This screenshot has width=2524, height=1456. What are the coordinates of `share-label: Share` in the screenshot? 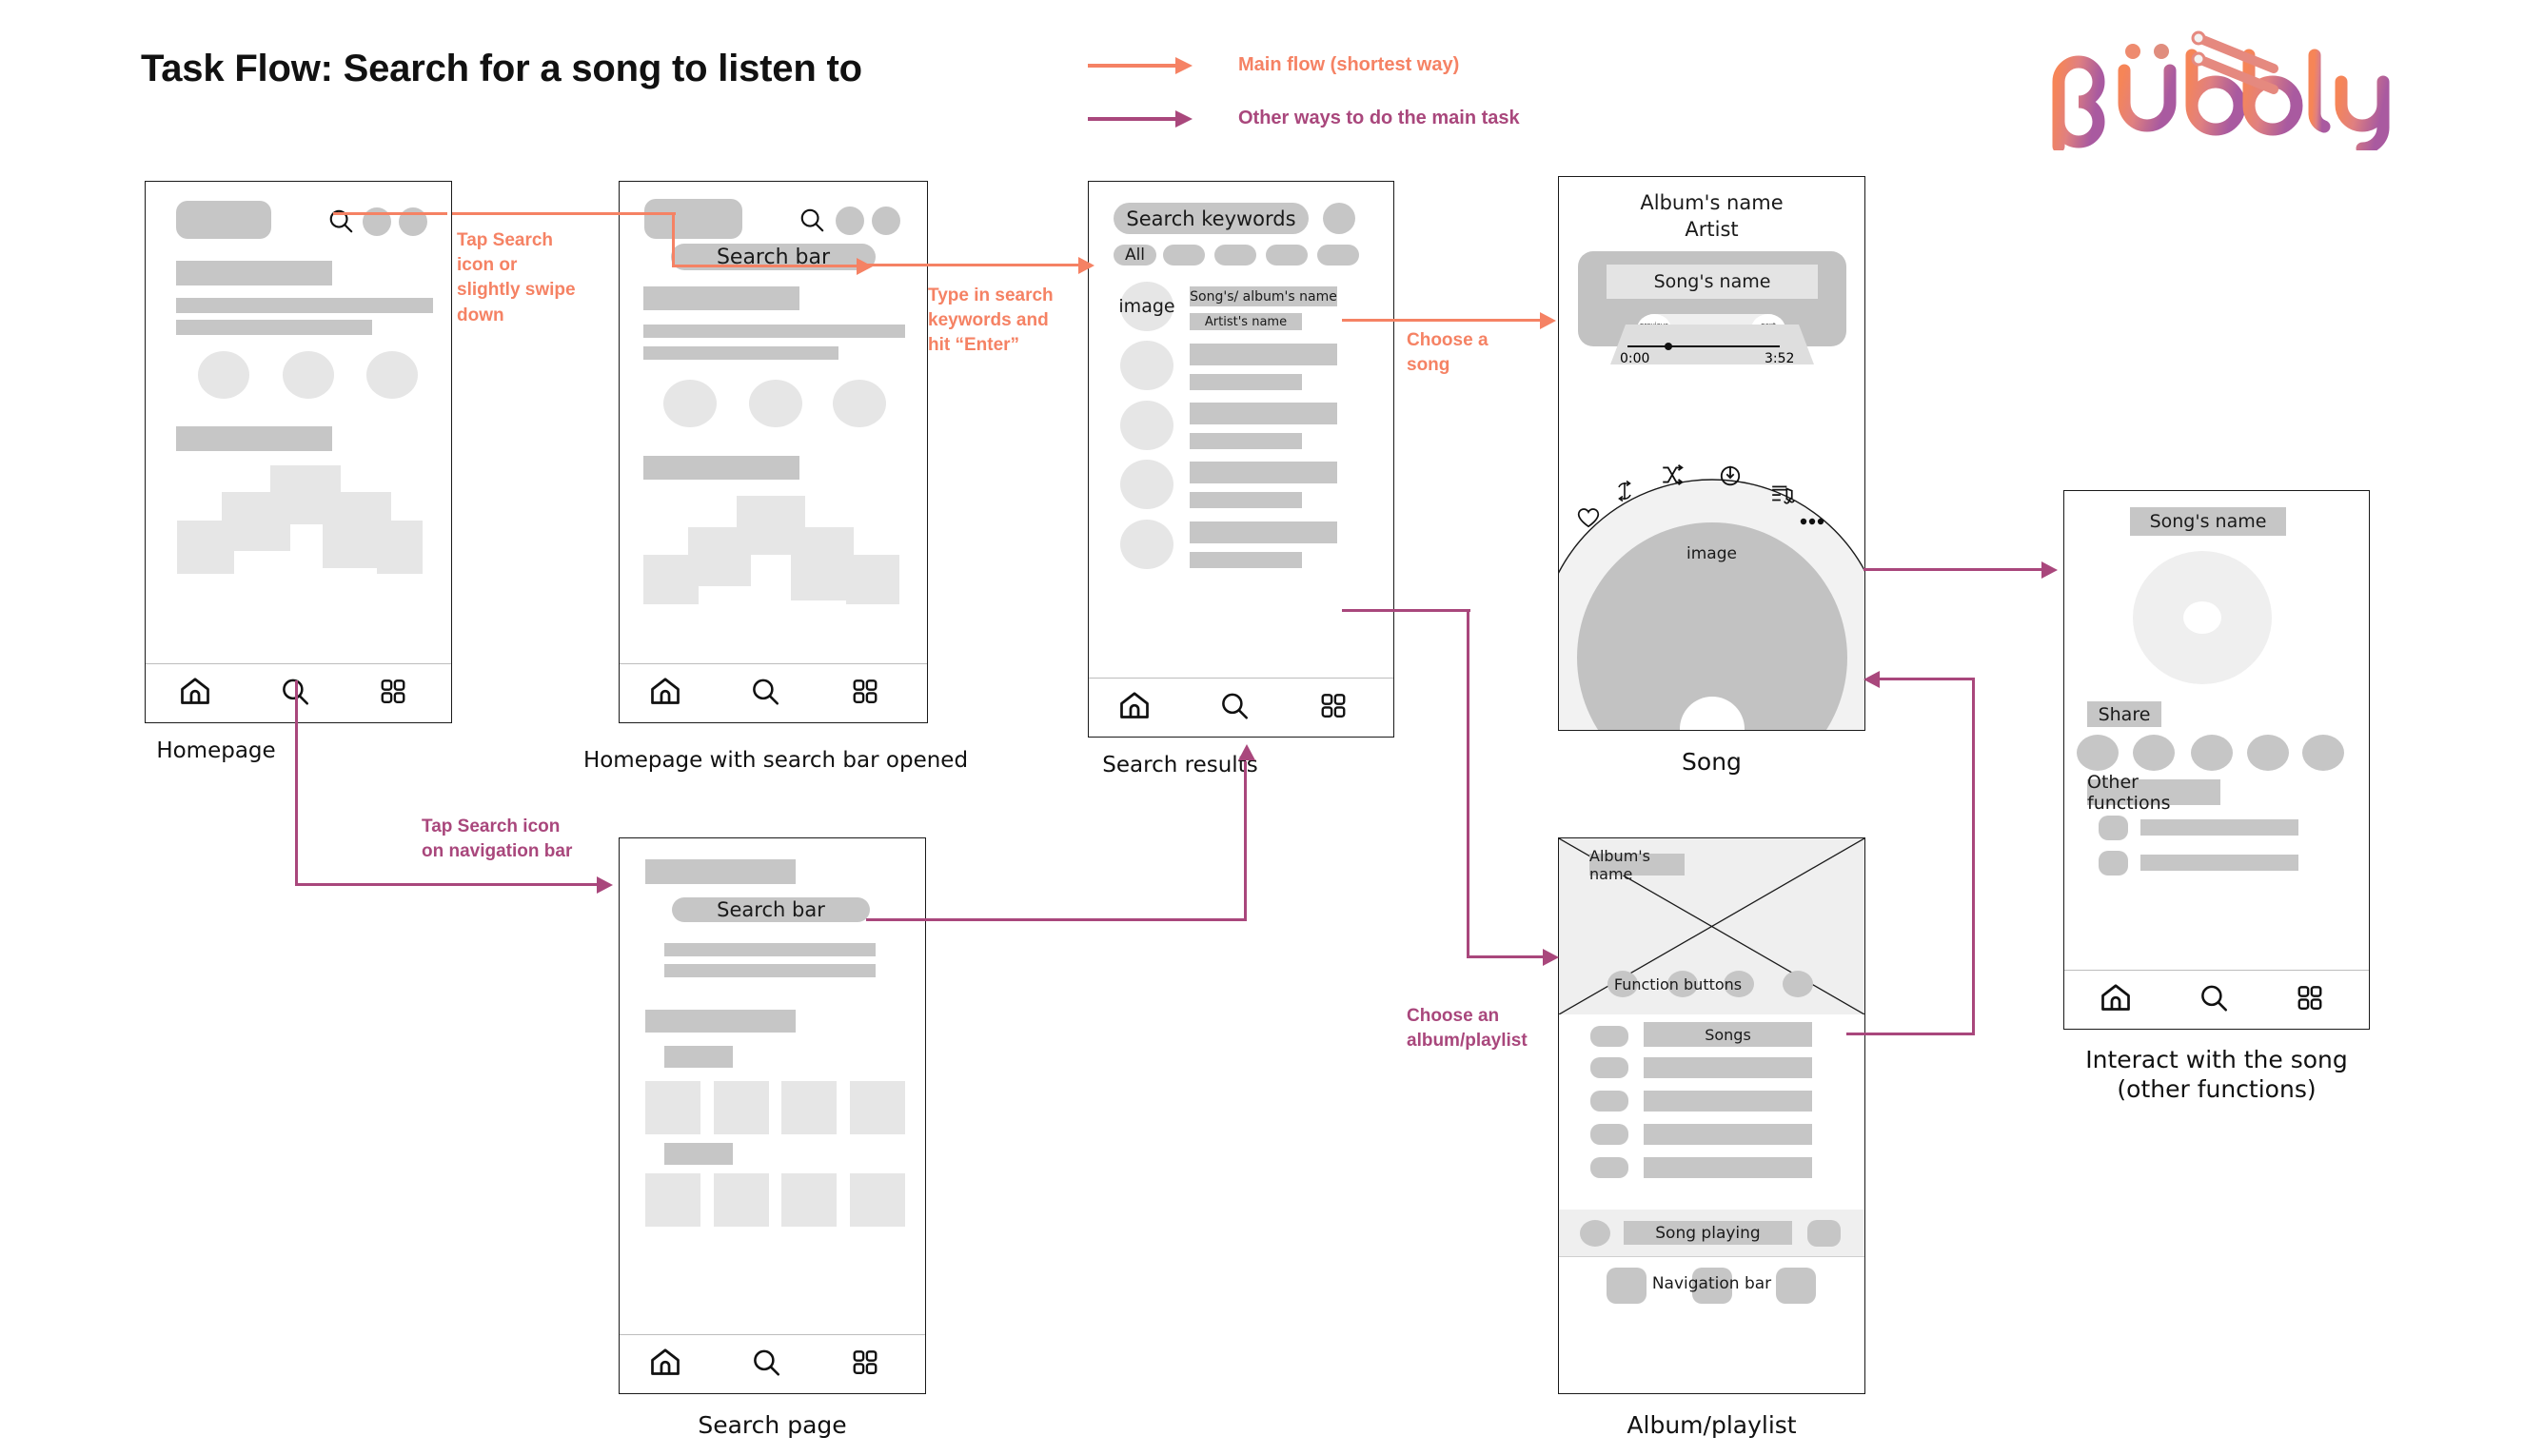 It's located at (2124, 714).